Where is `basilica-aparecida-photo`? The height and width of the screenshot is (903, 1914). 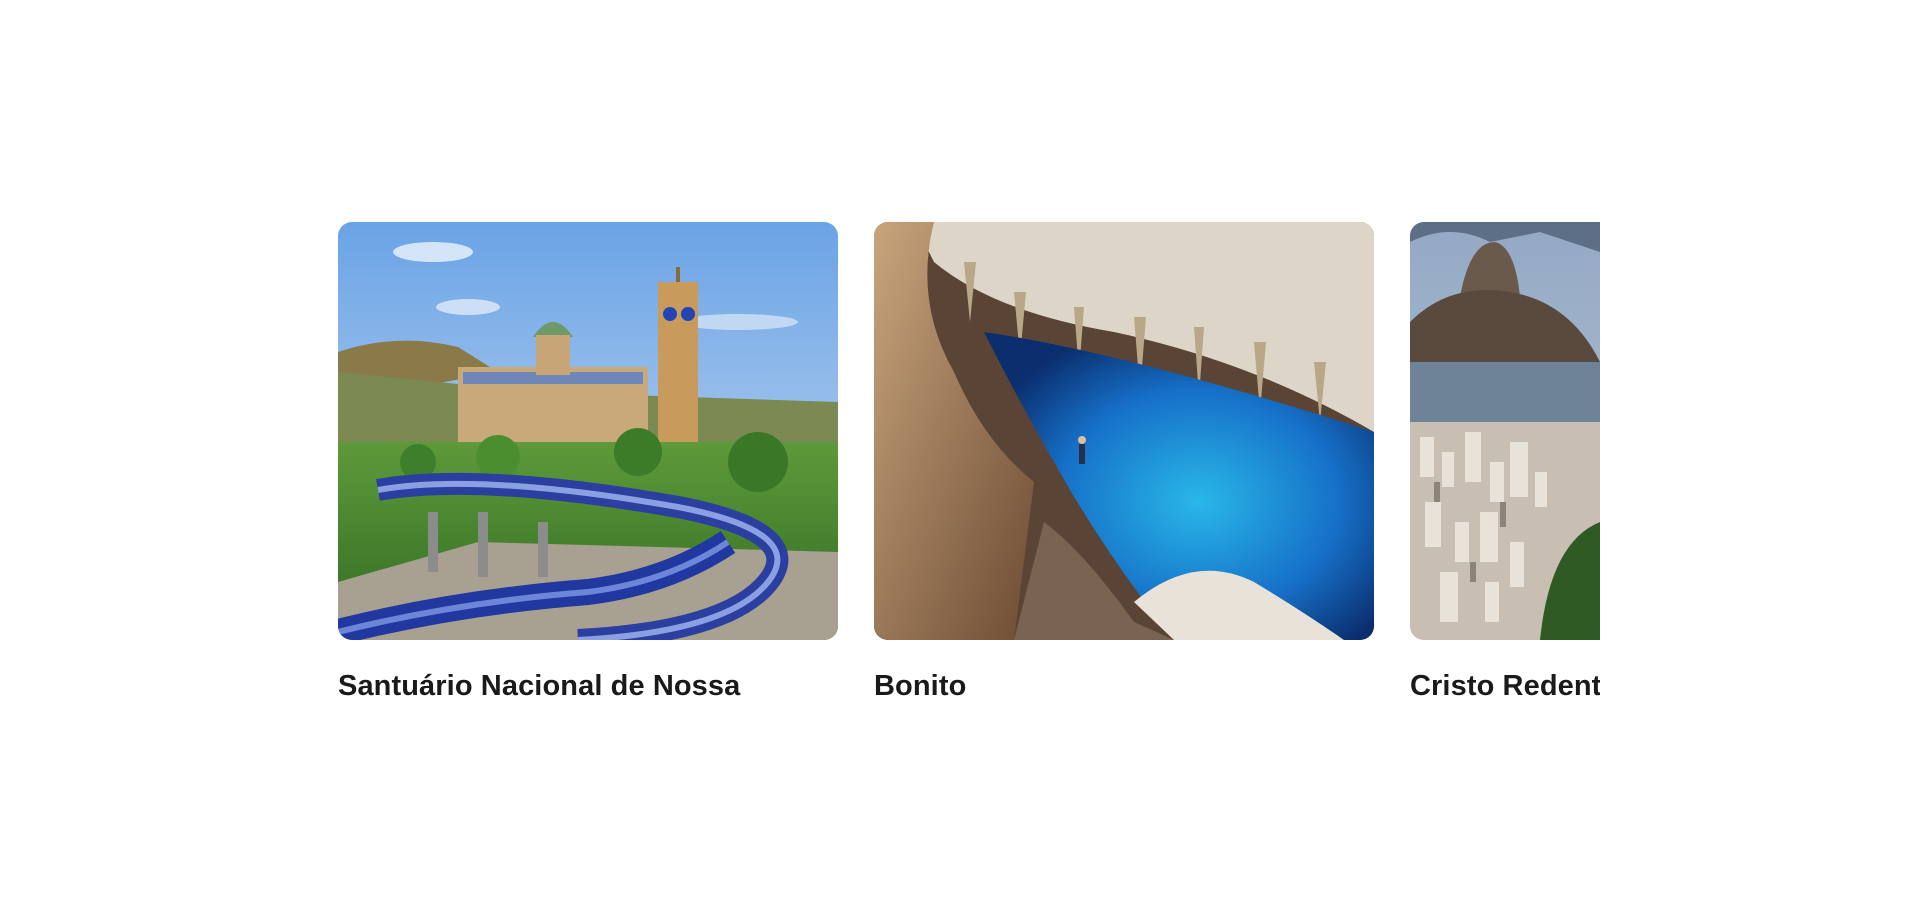
basilica-aparecida-photo is located at coordinates (588, 431).